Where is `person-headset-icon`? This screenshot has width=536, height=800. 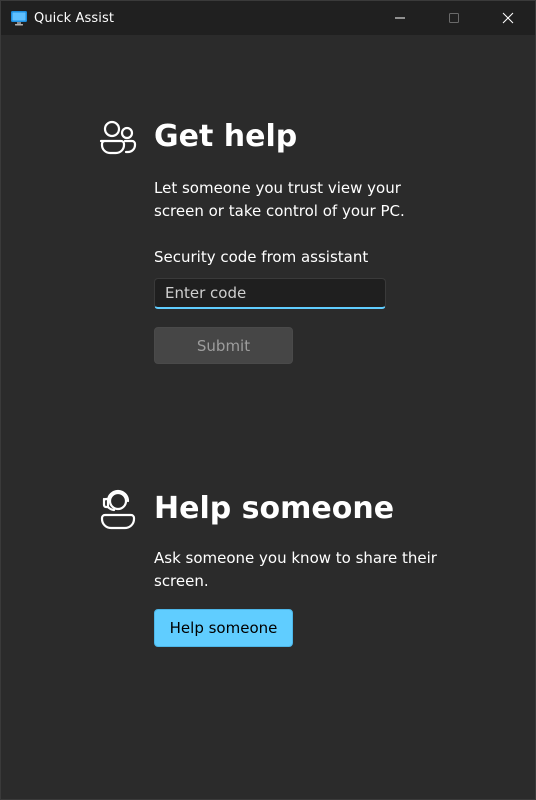
person-headset-icon is located at coordinates (118, 512).